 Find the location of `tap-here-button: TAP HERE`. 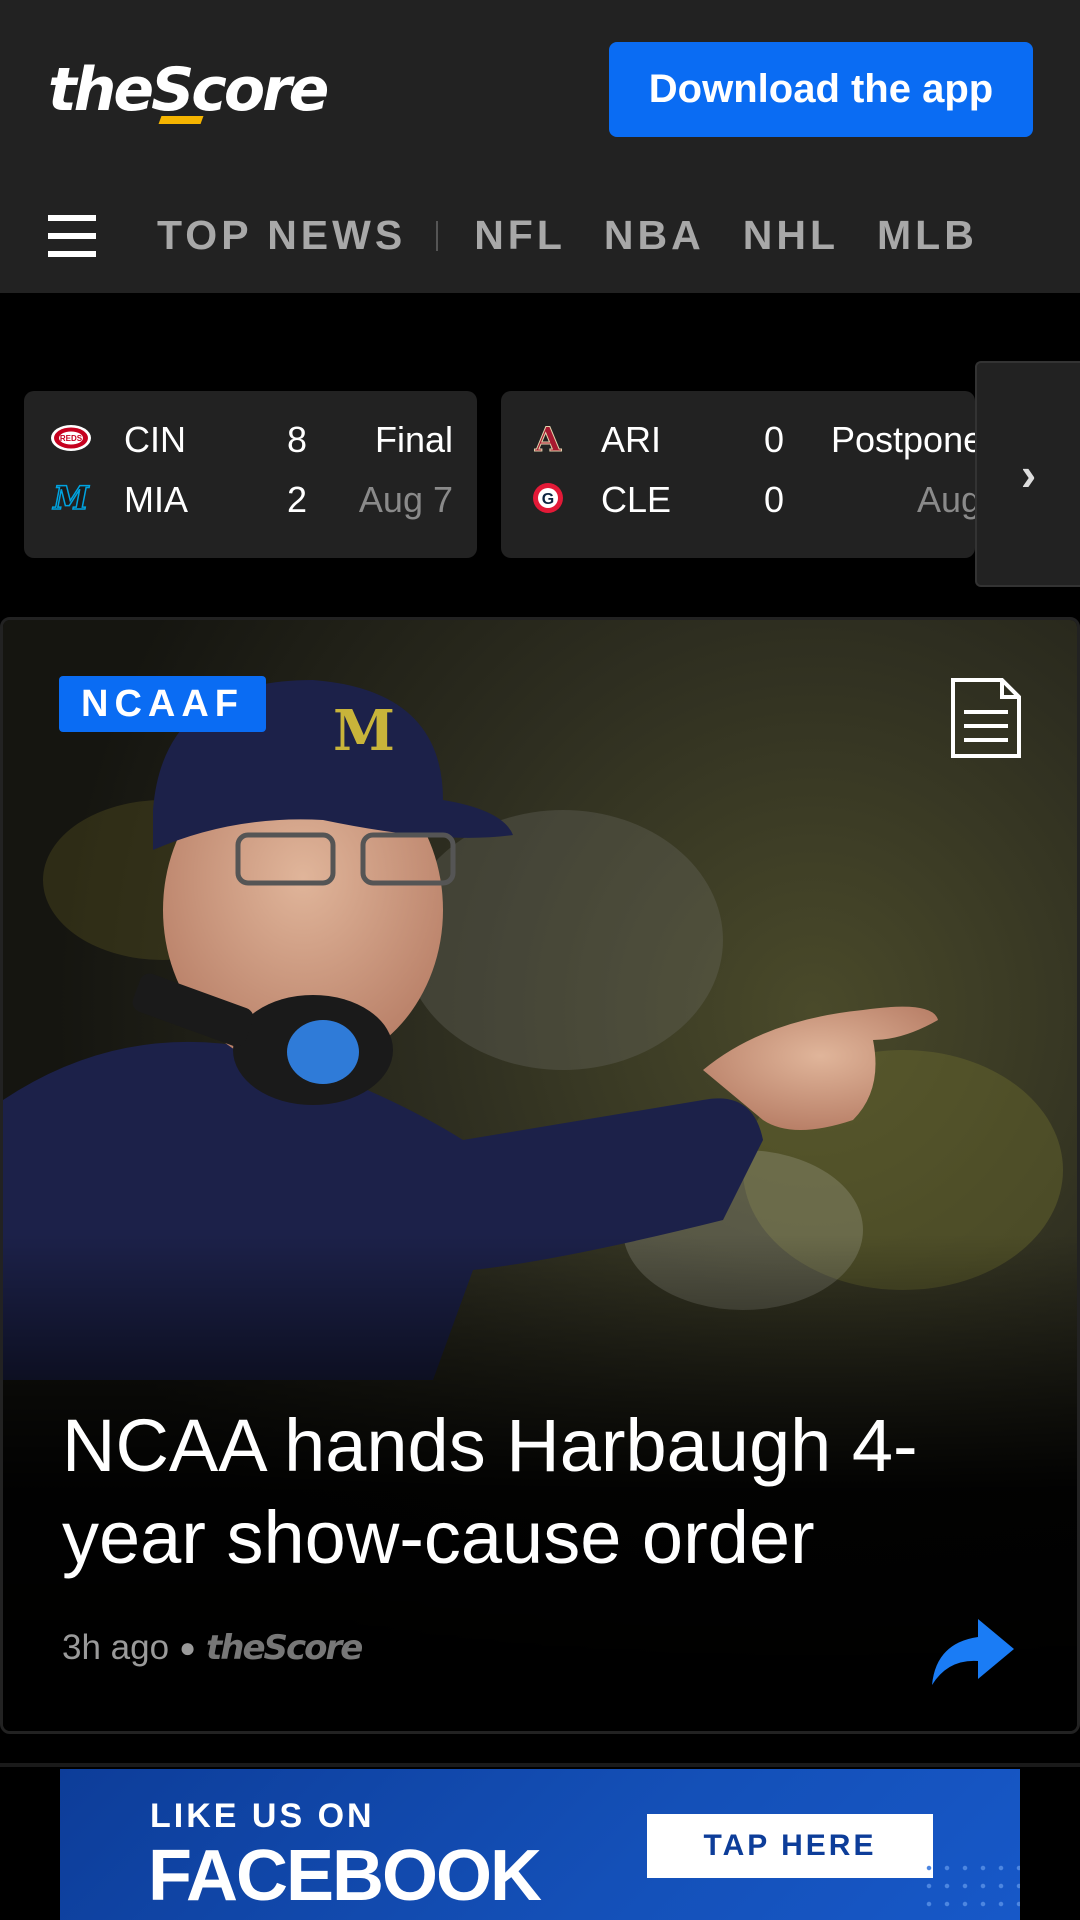

tap-here-button: TAP HERE is located at coordinates (790, 1846).